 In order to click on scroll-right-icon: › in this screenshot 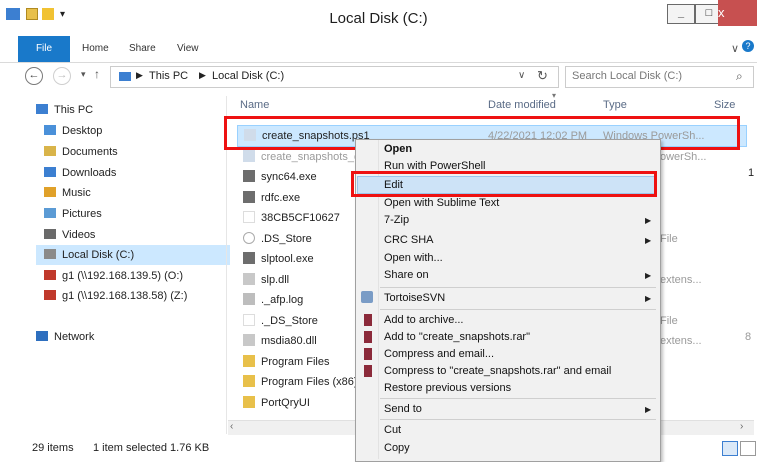, I will do `click(741, 426)`.